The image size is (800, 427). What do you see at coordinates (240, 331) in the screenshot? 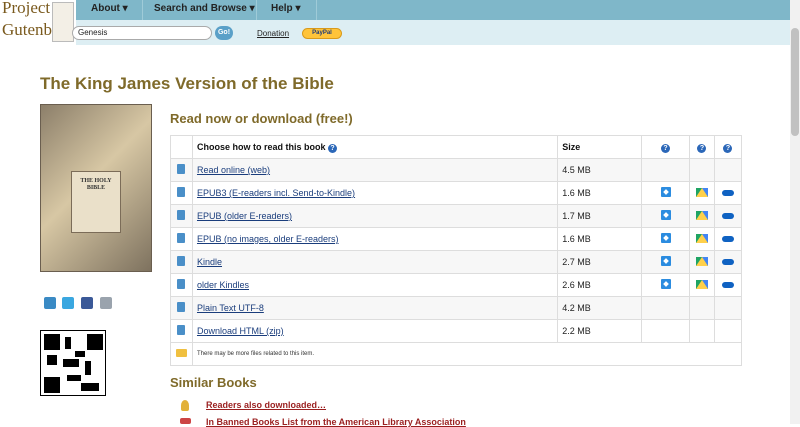
I see `format-link: Download HTML (zip)` at bounding box center [240, 331].